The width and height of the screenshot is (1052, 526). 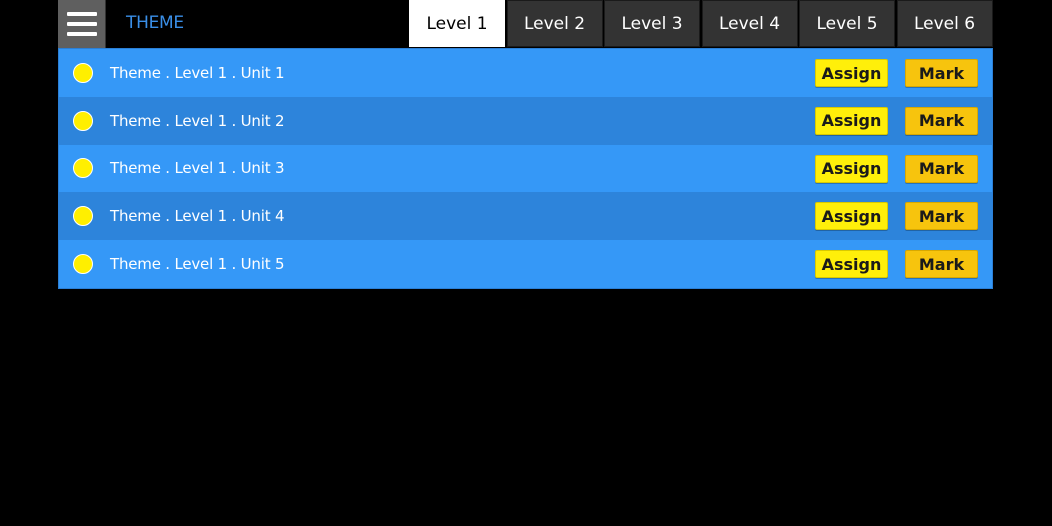 I want to click on unit-row: Theme . Level 1 . Unit 1 Assign Mark, so click(x=525, y=73).